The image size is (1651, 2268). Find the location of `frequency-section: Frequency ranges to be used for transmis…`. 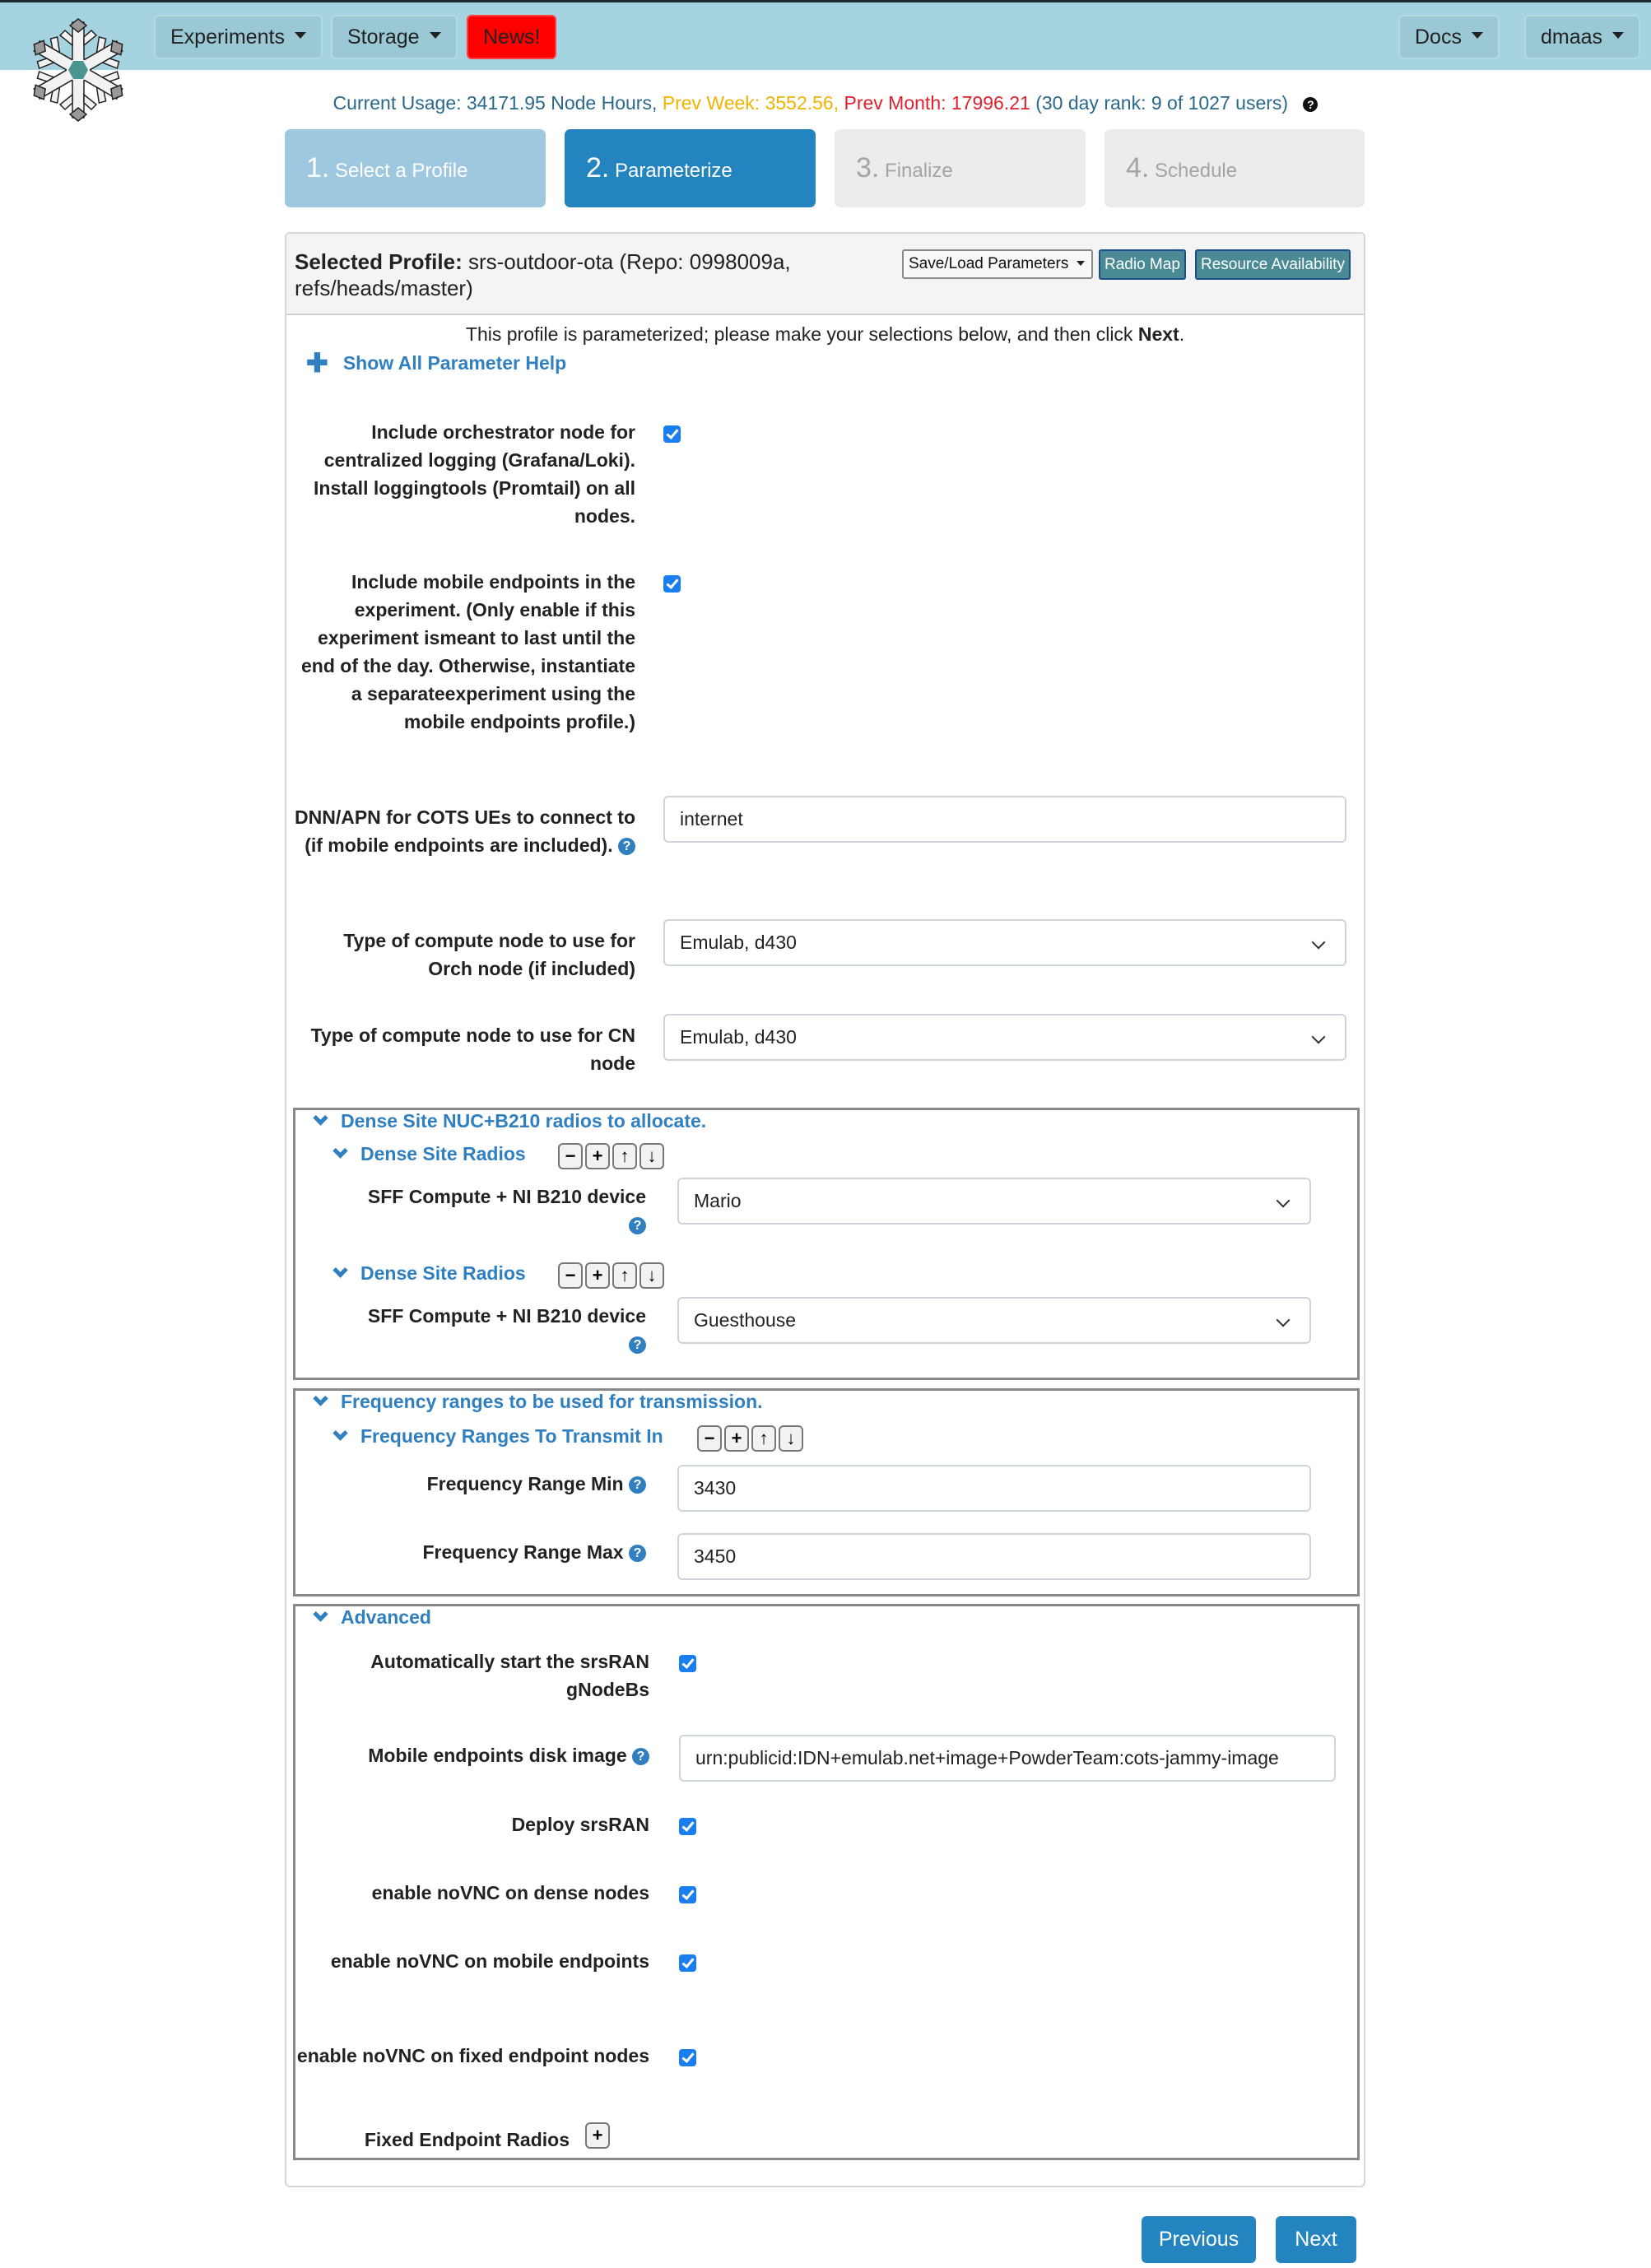

frequency-section: Frequency ranges to be used for transmis… is located at coordinates (827, 1492).